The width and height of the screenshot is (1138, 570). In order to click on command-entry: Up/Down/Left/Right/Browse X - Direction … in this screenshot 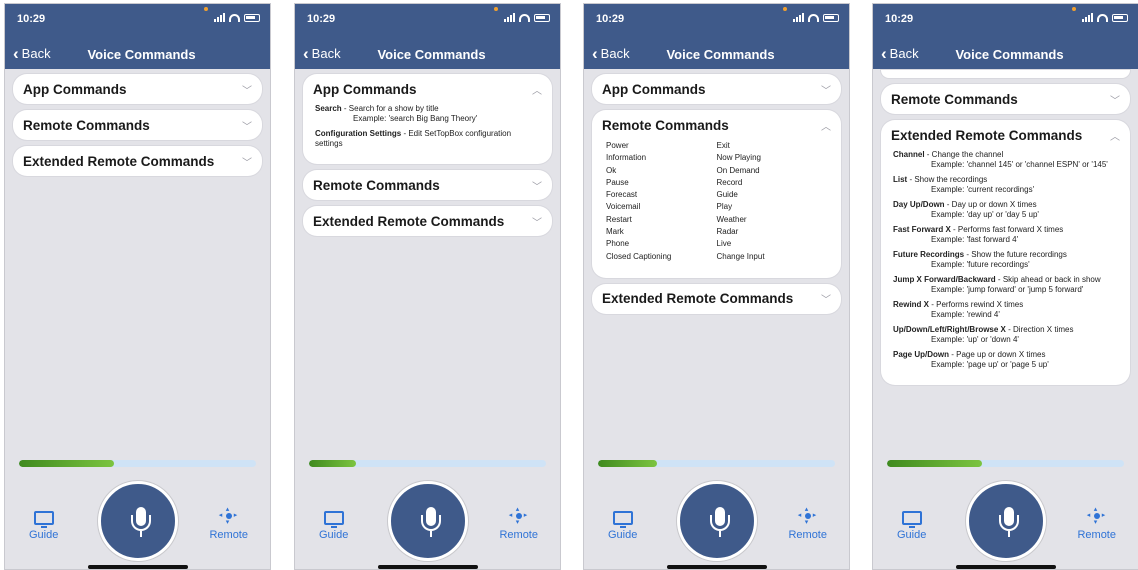, I will do `click(1005, 335)`.